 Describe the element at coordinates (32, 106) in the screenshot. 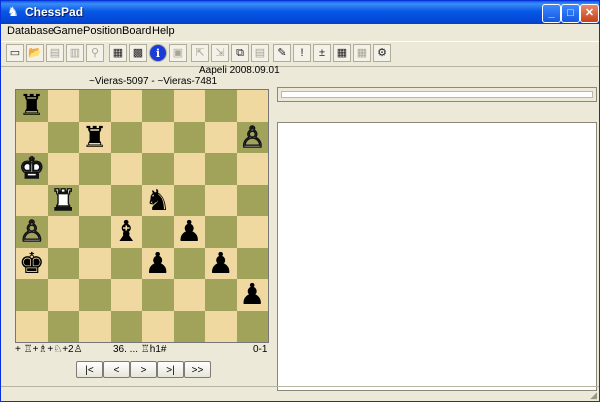

I see `piece-a8: ♜` at that location.